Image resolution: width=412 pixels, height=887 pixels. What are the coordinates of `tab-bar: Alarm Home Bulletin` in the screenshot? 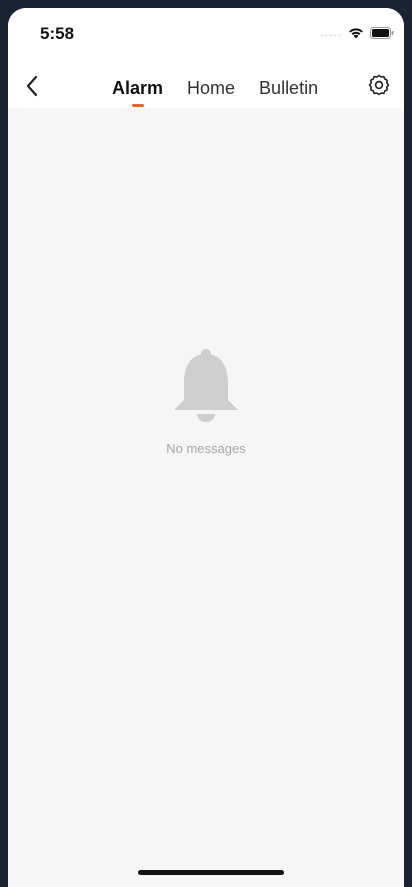 It's located at (215, 92).